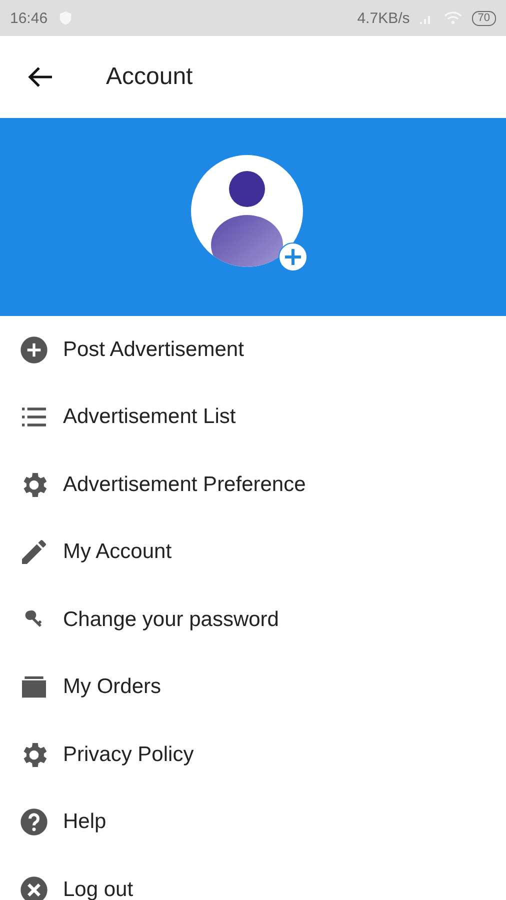  Describe the element at coordinates (484, 18) in the screenshot. I see `battery-level: 70` at that location.